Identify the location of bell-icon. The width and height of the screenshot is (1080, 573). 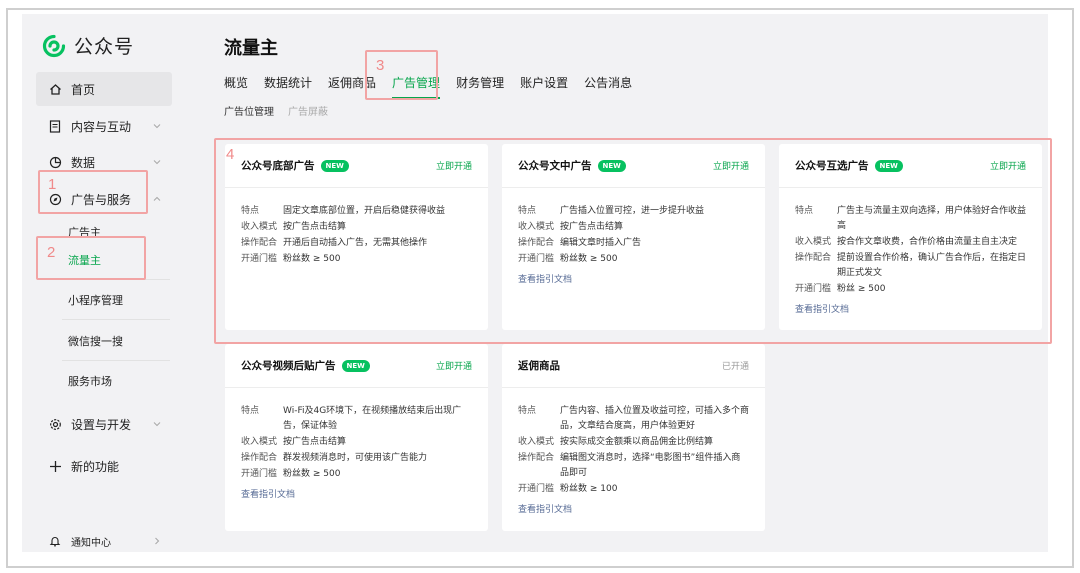
(55, 541).